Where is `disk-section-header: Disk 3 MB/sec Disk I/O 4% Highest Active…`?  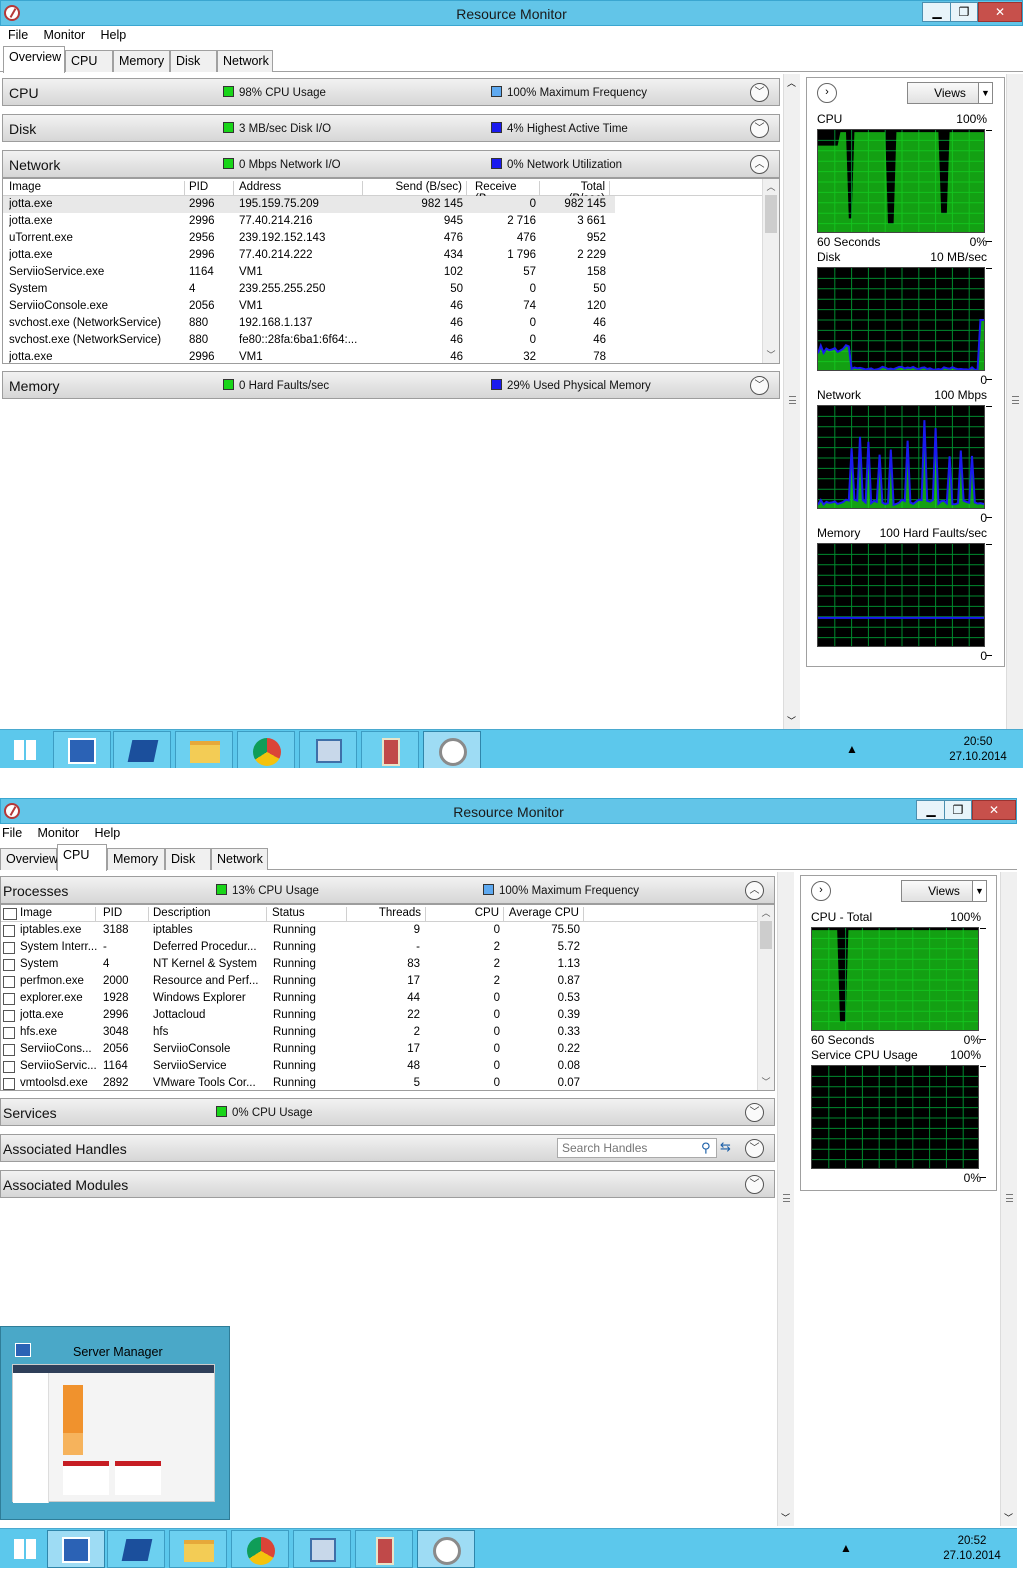 disk-section-header: Disk 3 MB/sec Disk I/O 4% Highest Active… is located at coordinates (391, 128).